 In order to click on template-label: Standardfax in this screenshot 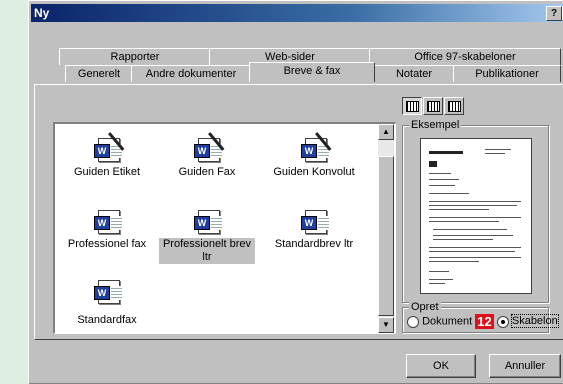, I will do `click(107, 320)`.